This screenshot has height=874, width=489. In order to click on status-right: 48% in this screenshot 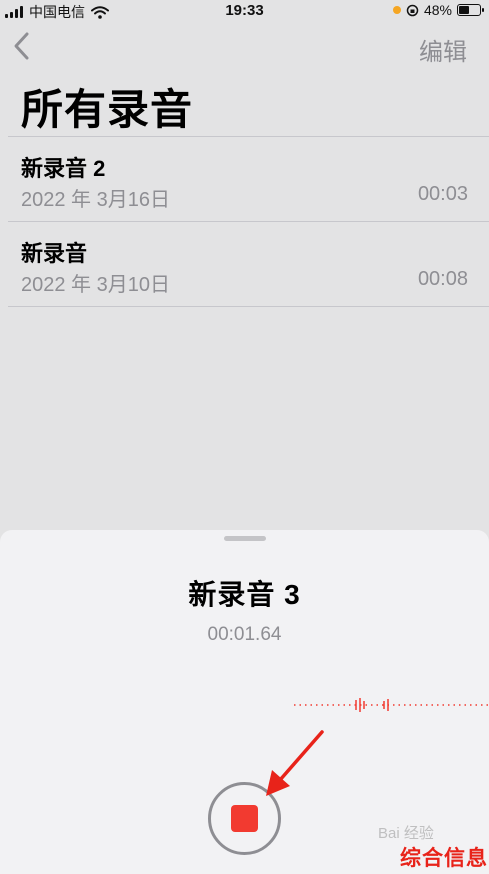, I will do `click(438, 10)`.